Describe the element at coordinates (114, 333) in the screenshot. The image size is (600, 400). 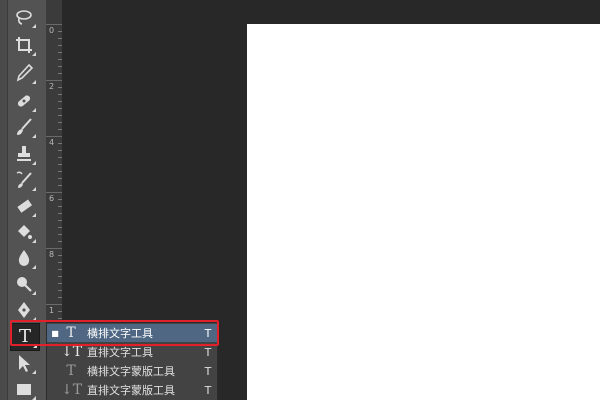
I see `red-highlight-box` at that location.